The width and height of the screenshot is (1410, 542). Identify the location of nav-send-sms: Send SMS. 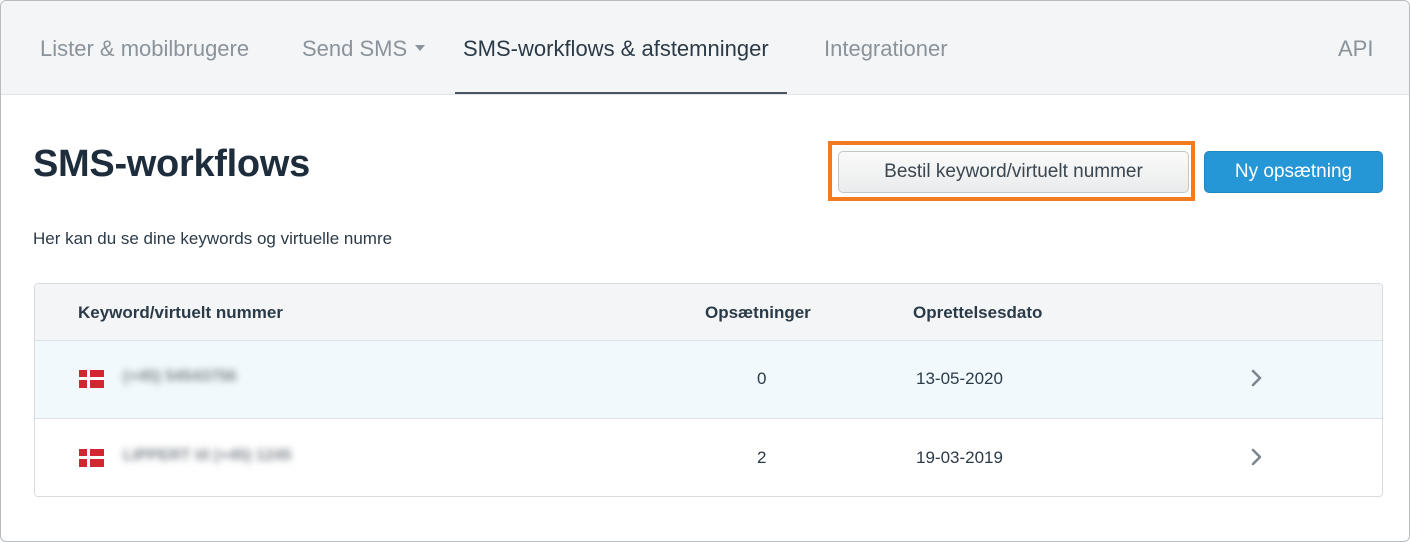
(364, 47).